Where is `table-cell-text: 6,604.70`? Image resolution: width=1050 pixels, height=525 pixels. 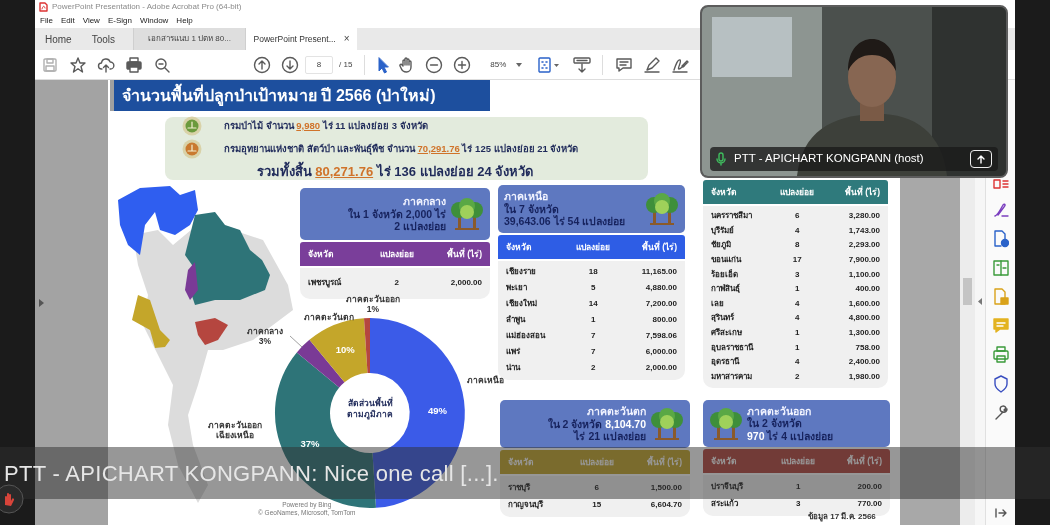 table-cell-text: 6,604.70 is located at coordinates (665, 504).